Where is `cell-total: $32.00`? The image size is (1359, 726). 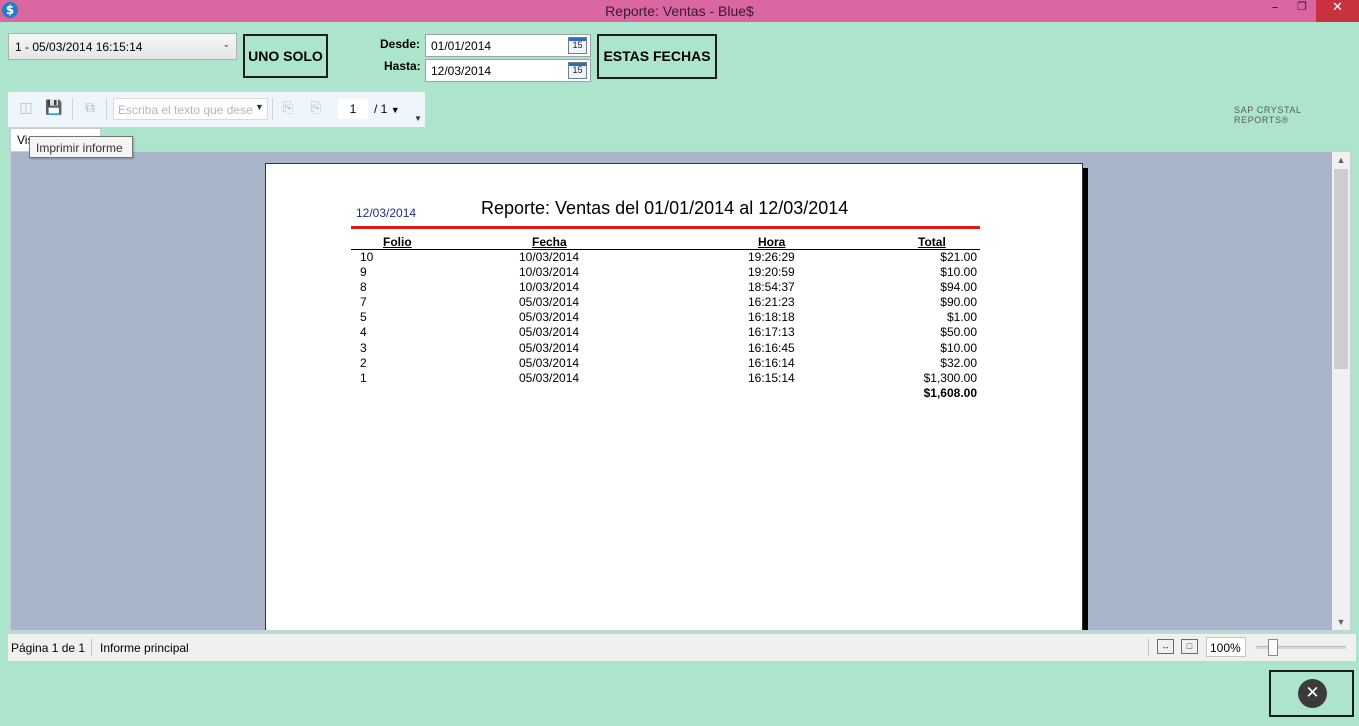
cell-total: $32.00 is located at coordinates (958, 362).